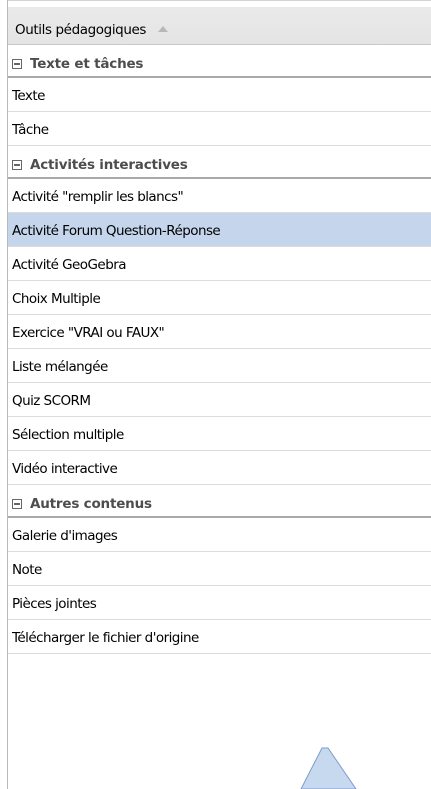 The height and width of the screenshot is (789, 431). Describe the element at coordinates (328, 768) in the screenshot. I see `callout-pointer` at that location.